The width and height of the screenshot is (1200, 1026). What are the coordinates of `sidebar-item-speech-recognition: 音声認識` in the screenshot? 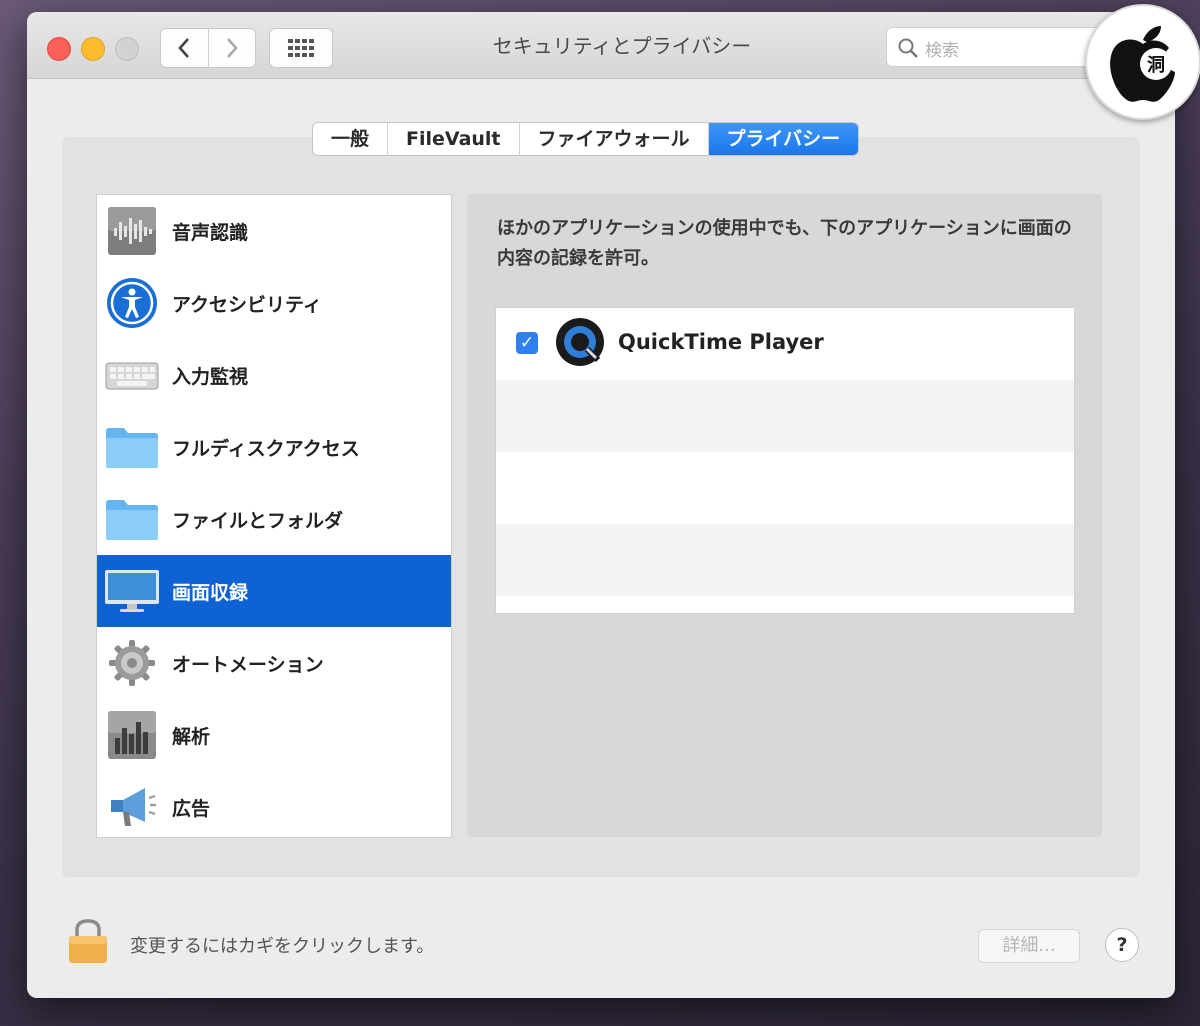 It's located at (274, 231).